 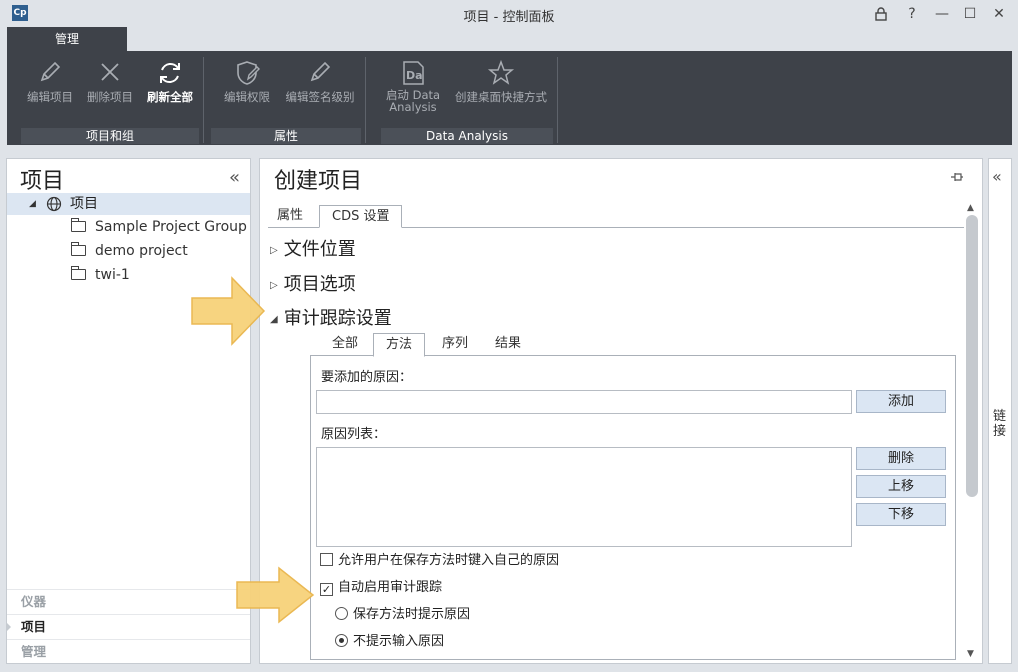 I want to click on delete-project-label: 删除项目, so click(x=110, y=97).